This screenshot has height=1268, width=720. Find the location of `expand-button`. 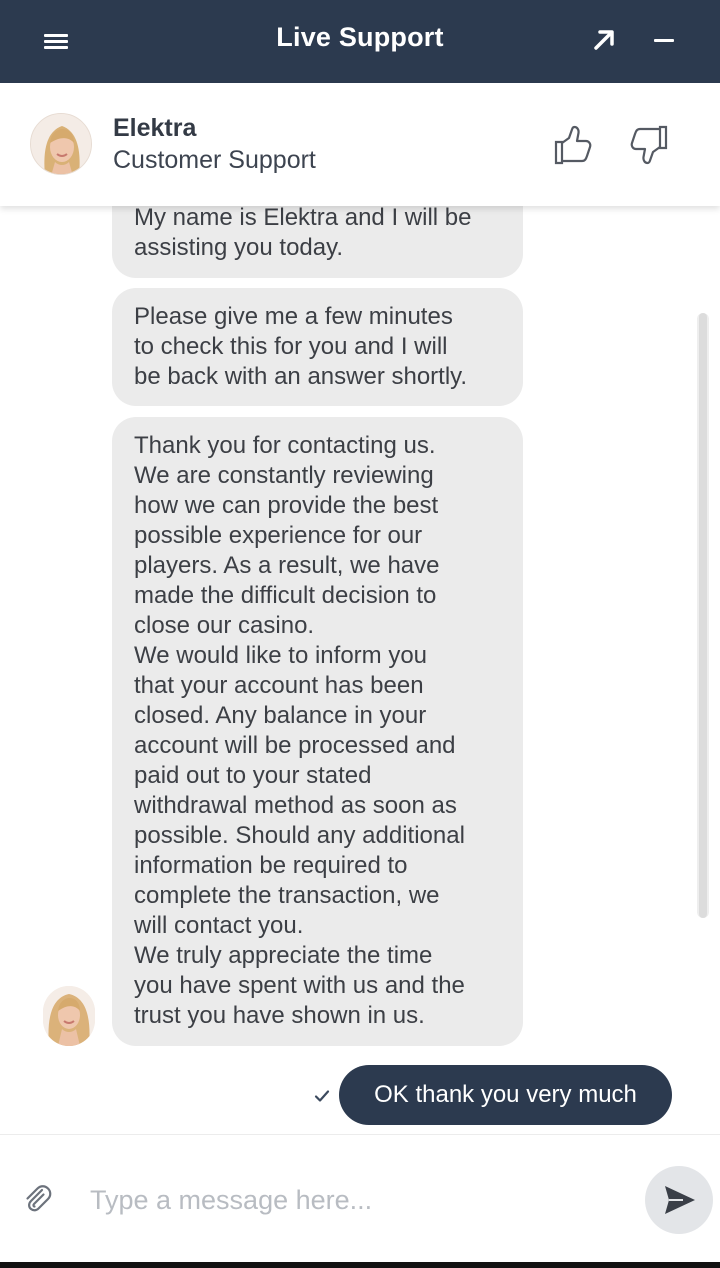

expand-button is located at coordinates (604, 40).